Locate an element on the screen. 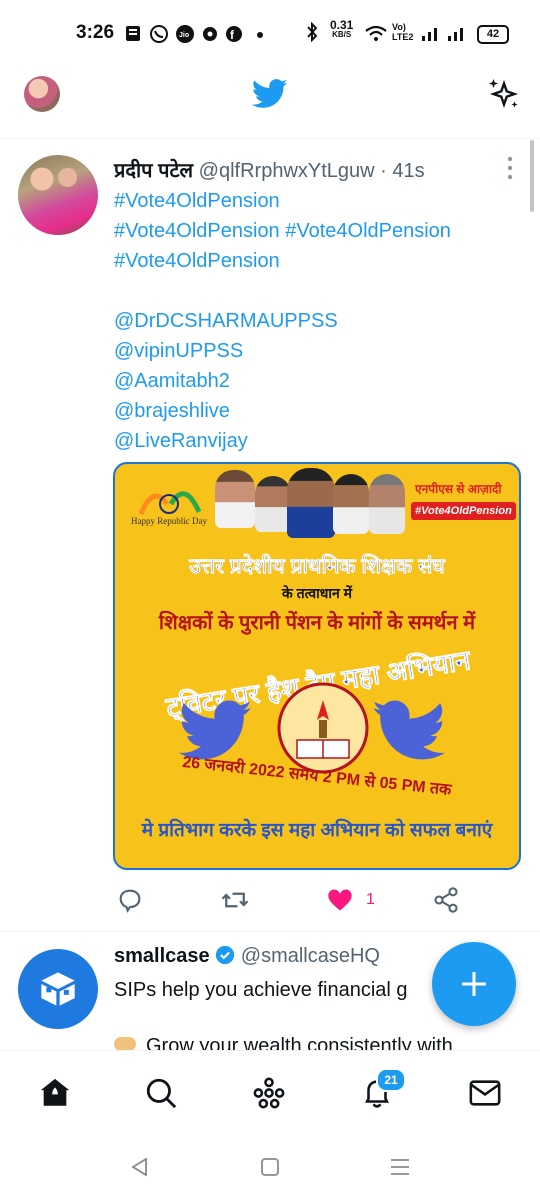  reply-icon is located at coordinates (130, 900).